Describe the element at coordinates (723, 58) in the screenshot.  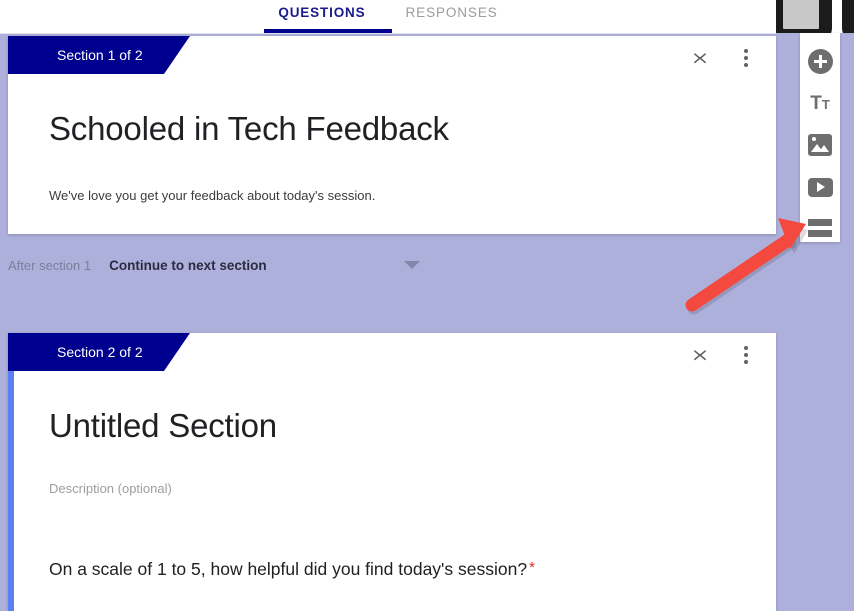
I see `section-1-actions` at that location.